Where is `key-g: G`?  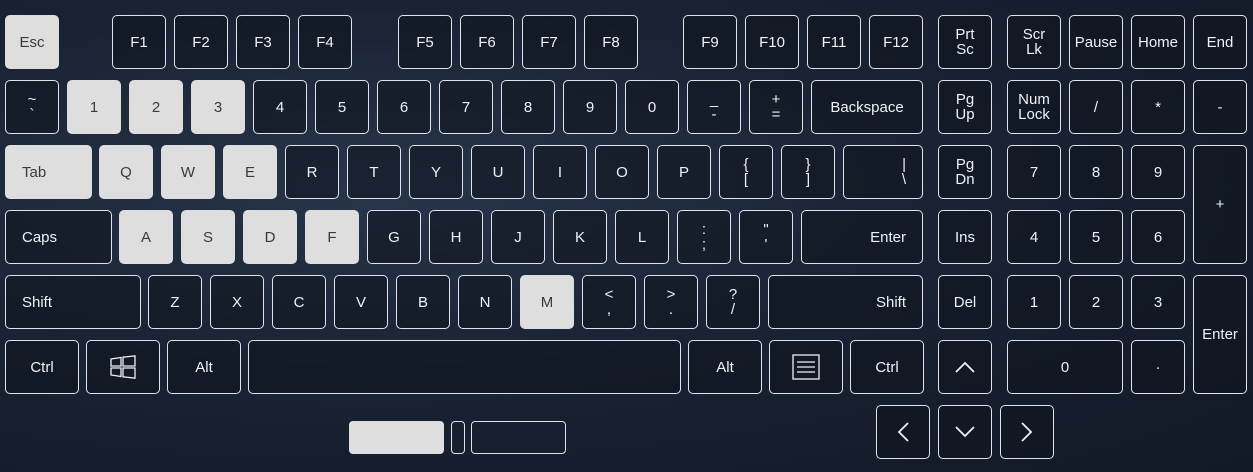 key-g: G is located at coordinates (394, 237).